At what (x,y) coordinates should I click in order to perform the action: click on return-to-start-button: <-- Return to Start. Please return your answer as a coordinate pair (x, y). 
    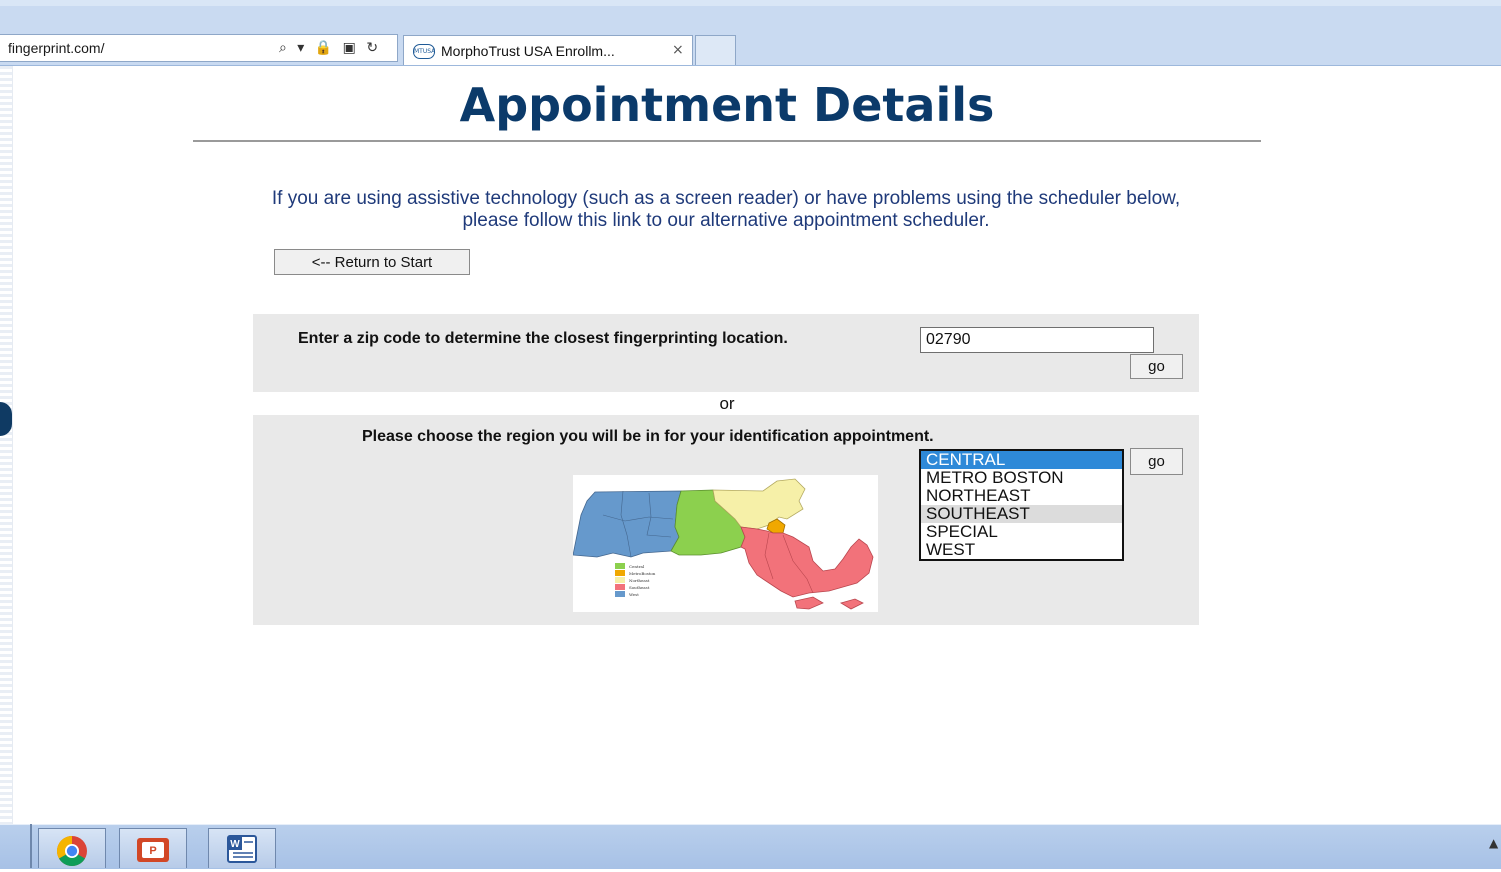
    Looking at the image, I should click on (372, 262).